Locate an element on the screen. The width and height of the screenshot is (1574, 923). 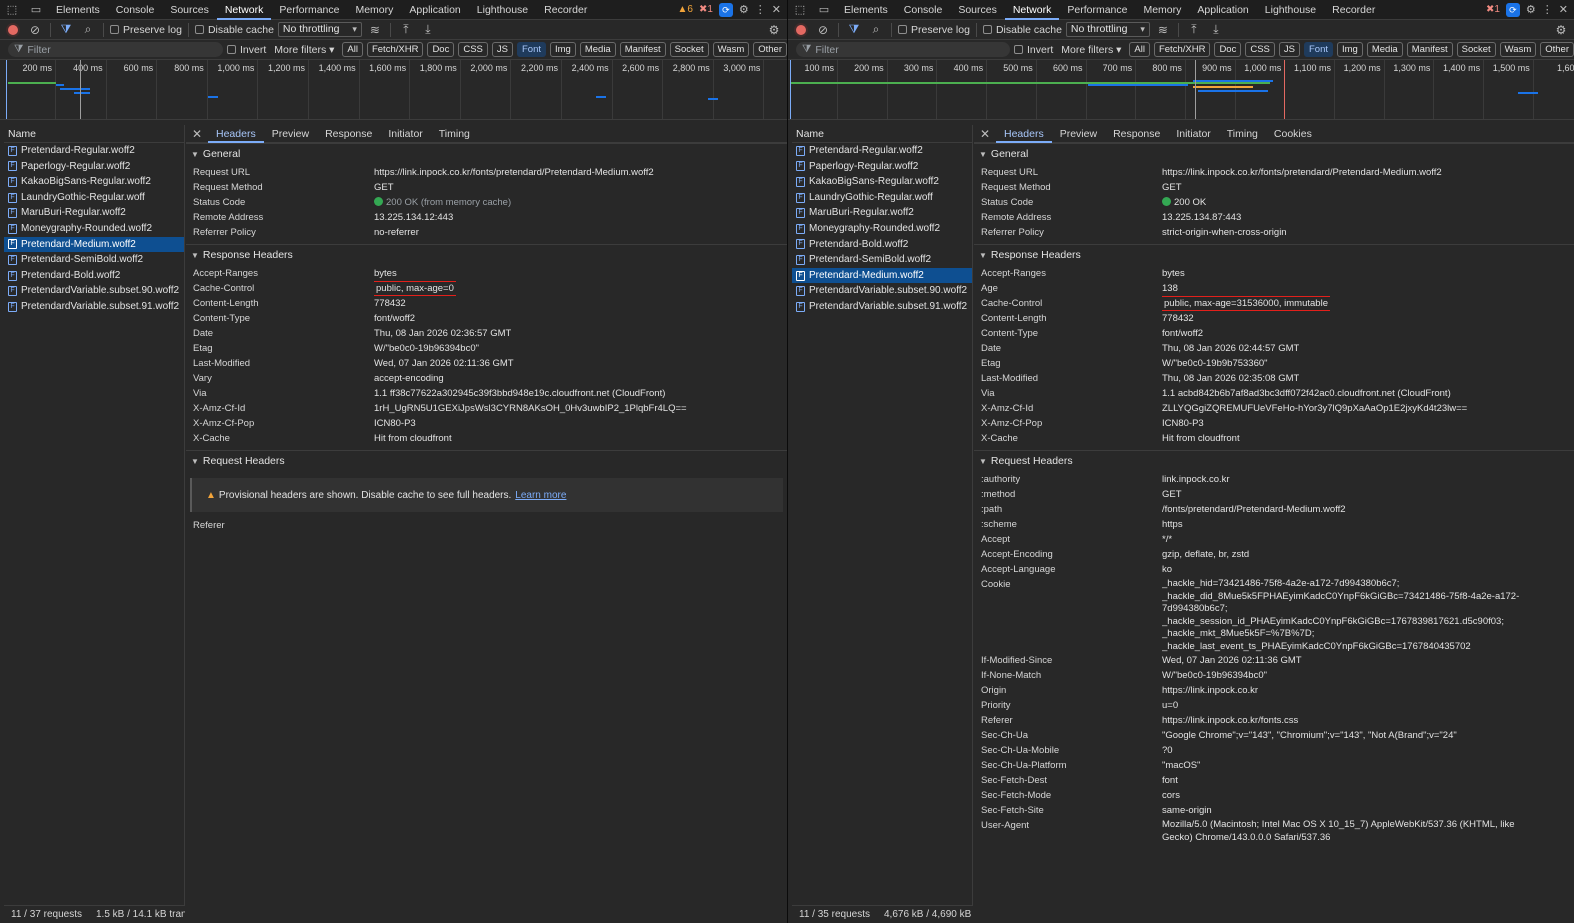
detail-tab-preview: Preview is located at coordinates (290, 134).